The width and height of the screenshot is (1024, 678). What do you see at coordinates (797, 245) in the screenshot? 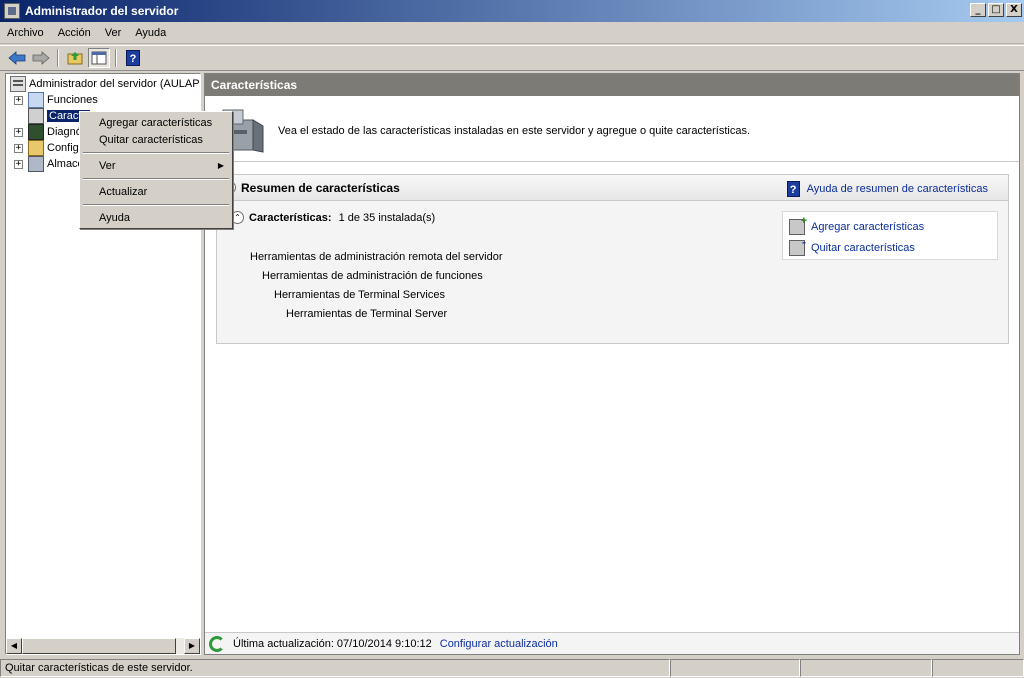
I see `remove-features-icon` at bounding box center [797, 245].